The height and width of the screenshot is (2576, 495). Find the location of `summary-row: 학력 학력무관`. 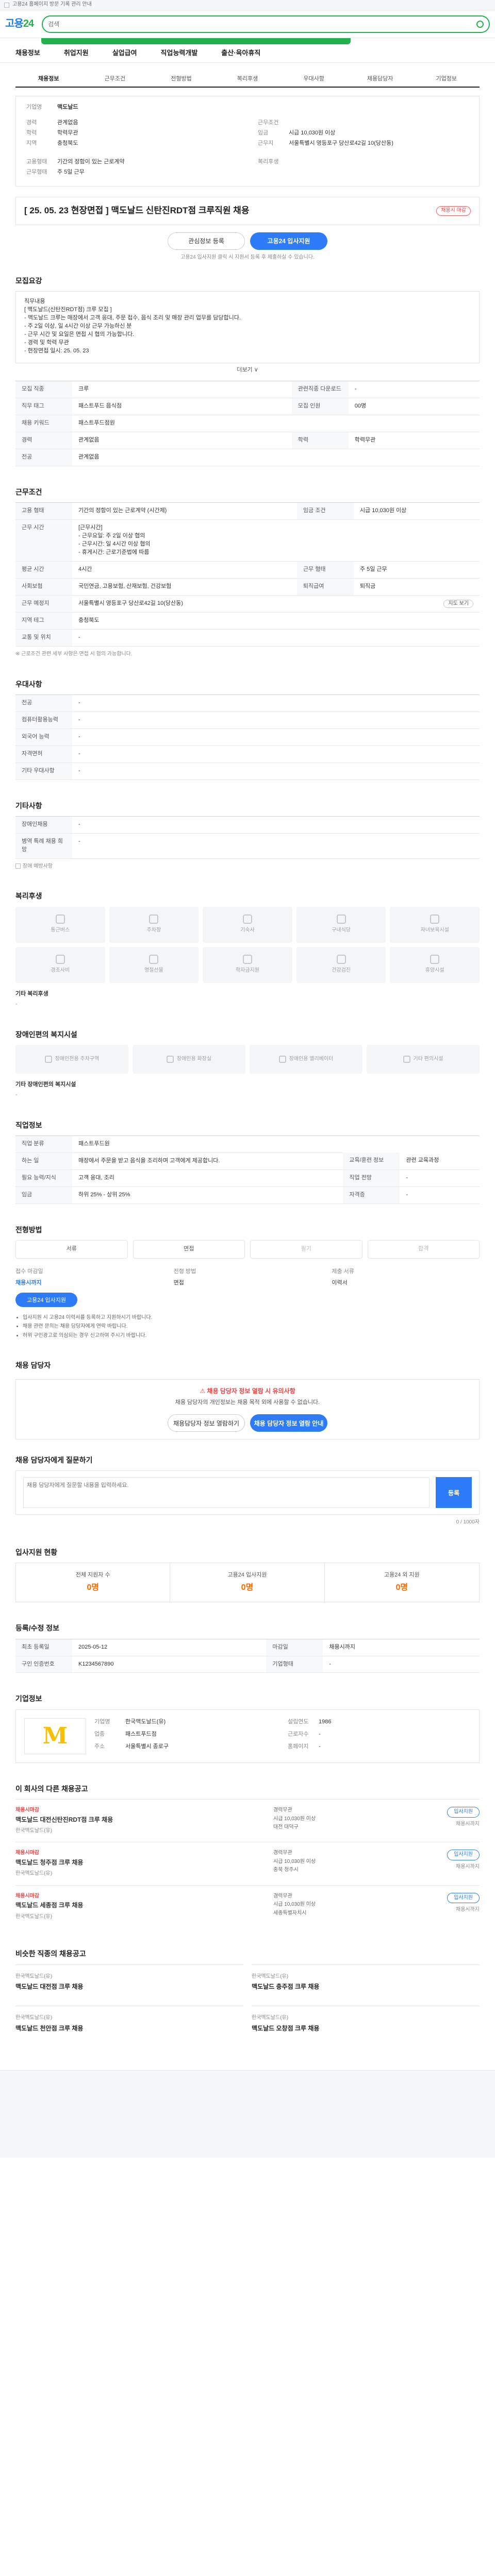

summary-row: 학력 학력무관 is located at coordinates (131, 135).